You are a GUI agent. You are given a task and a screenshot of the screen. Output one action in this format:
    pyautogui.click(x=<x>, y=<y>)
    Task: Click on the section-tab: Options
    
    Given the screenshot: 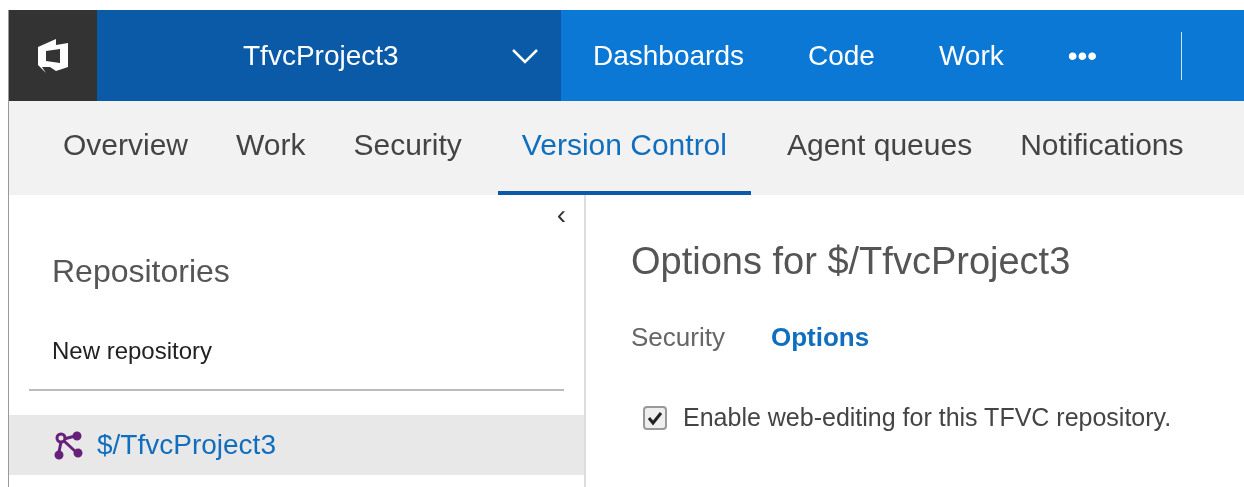 What is the action you would take?
    pyautogui.click(x=820, y=337)
    